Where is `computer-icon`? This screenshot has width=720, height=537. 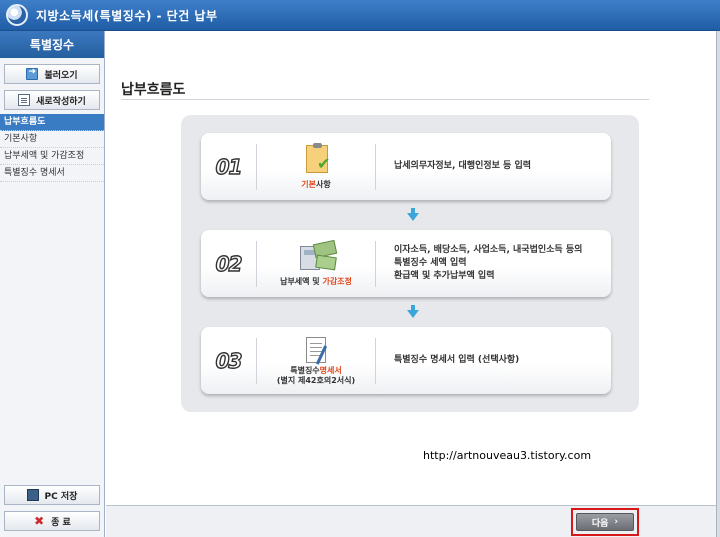 computer-icon is located at coordinates (32, 495).